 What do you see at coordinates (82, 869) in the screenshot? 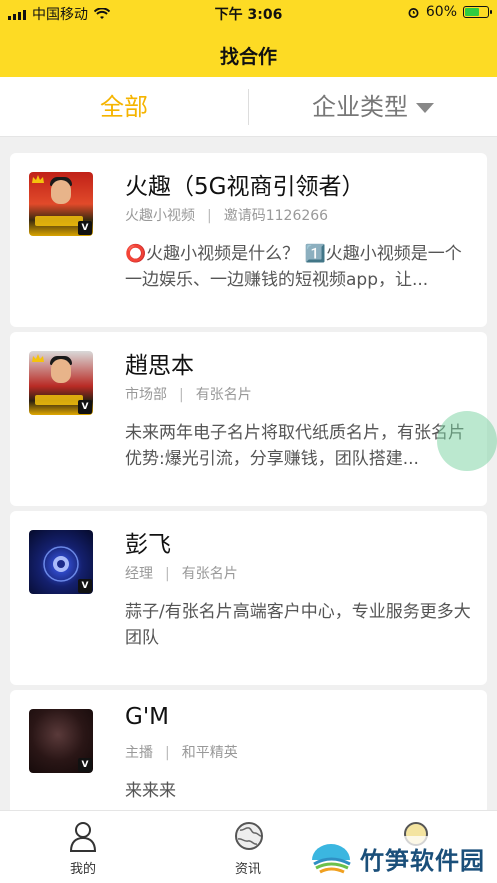
I see `nav-mine-label: 我的` at bounding box center [82, 869].